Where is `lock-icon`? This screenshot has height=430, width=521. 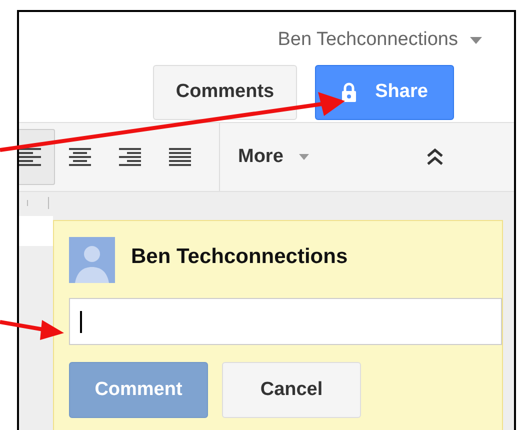 lock-icon is located at coordinates (349, 92).